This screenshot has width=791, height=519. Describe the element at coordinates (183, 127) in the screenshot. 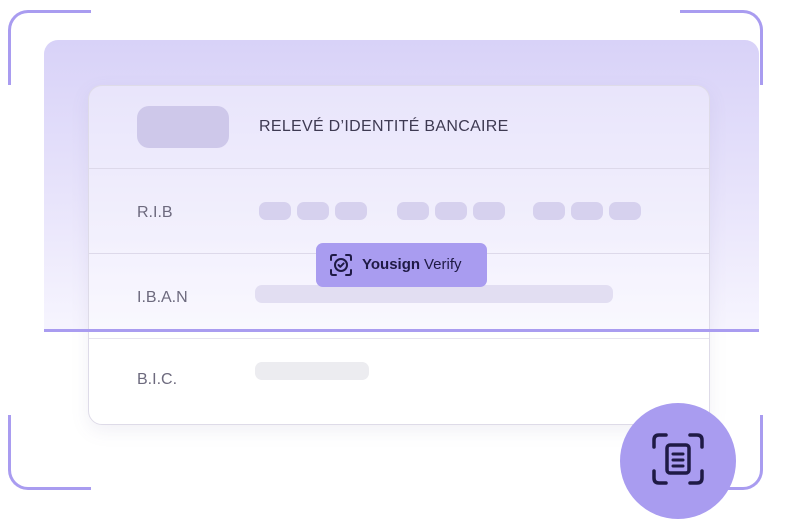

I see `bank-logo-placeholder` at that location.